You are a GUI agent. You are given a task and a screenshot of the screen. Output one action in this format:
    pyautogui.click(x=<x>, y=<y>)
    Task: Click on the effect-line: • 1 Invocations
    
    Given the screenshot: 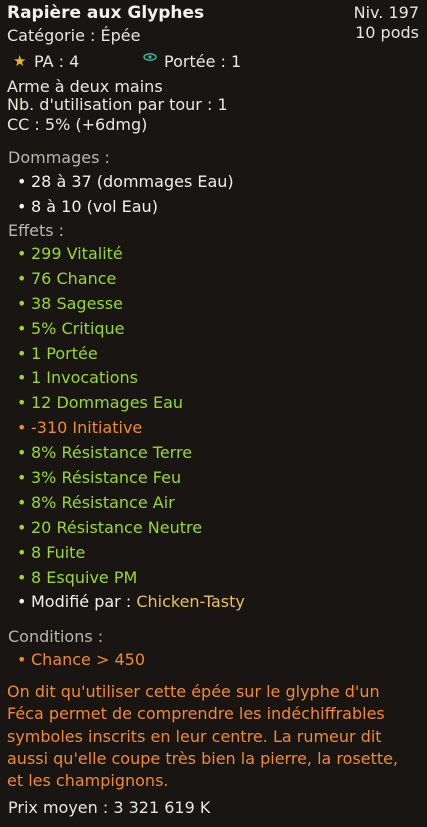 What is the action you would take?
    pyautogui.click(x=77, y=378)
    